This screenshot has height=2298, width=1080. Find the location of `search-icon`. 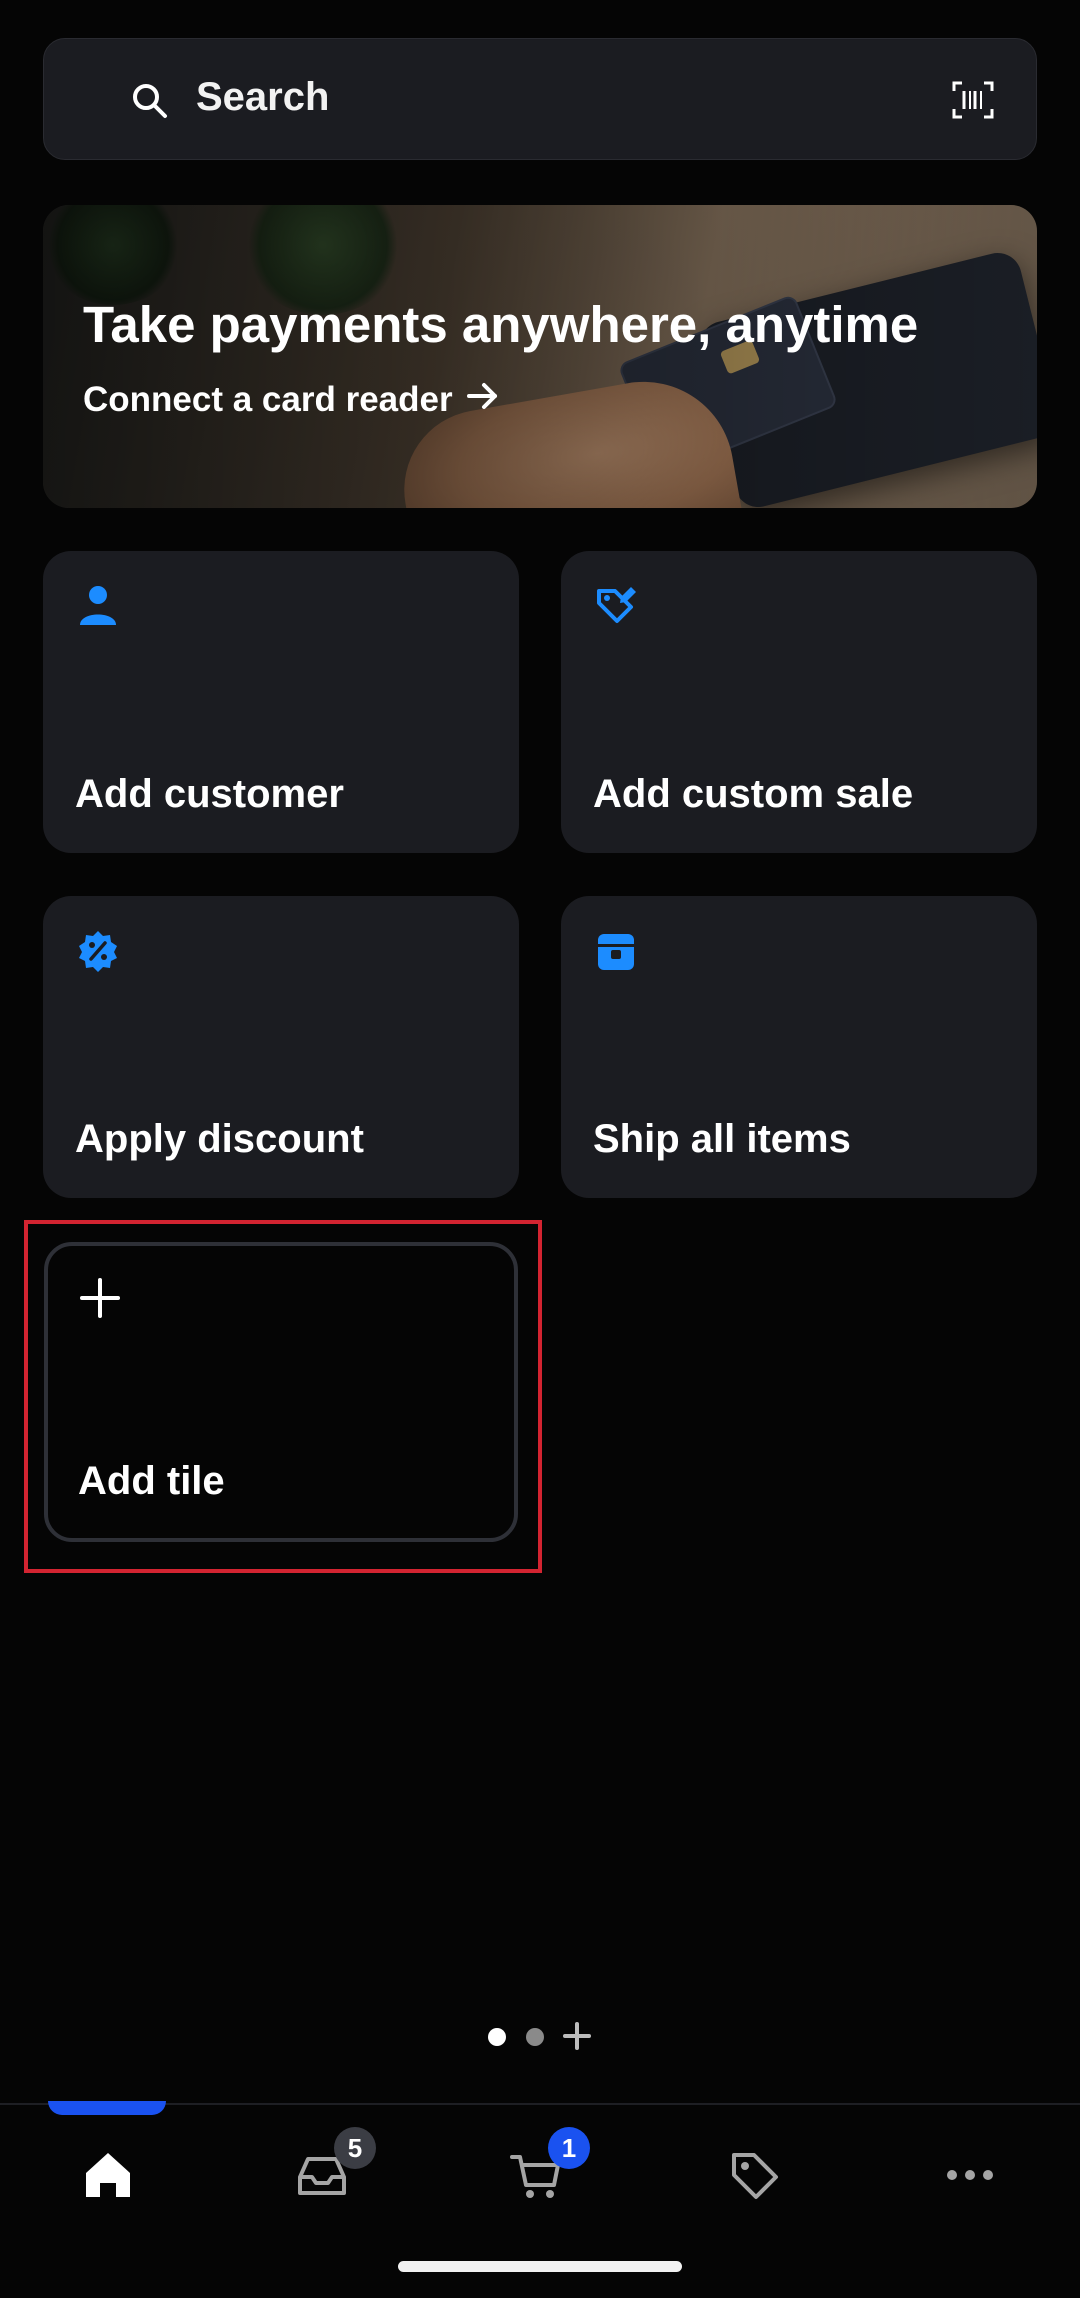

search-icon is located at coordinates (150, 103).